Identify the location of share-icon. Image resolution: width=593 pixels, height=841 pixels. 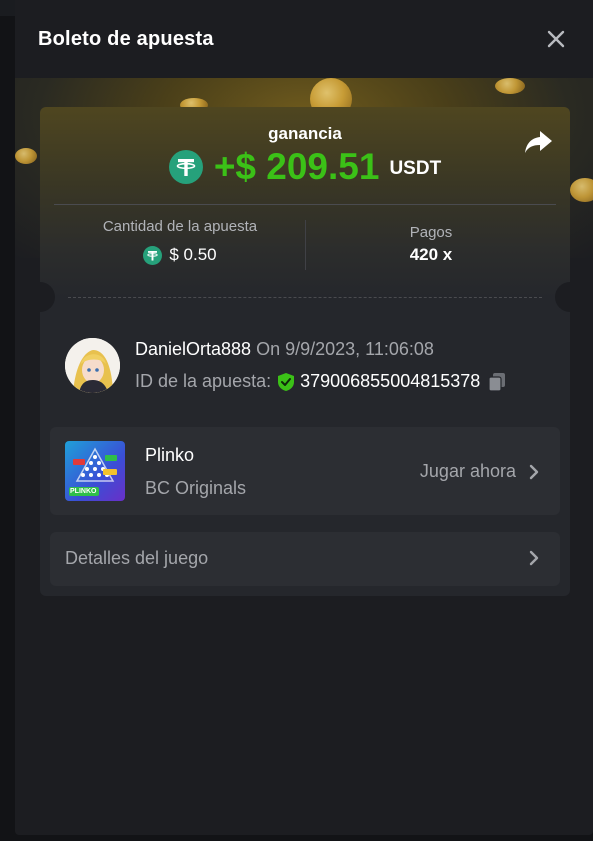
(538, 142).